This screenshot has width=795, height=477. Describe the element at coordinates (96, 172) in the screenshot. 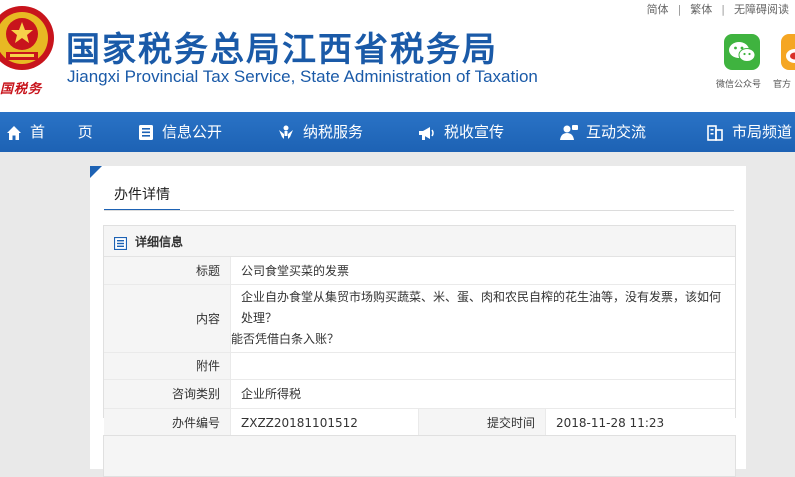

I see `corner-marker` at that location.